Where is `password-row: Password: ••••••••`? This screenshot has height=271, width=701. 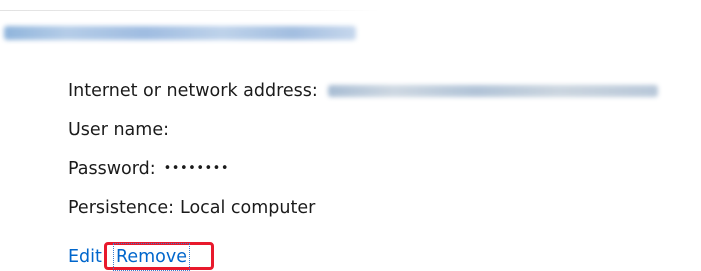 password-row: Password: •••••••• is located at coordinates (148, 169).